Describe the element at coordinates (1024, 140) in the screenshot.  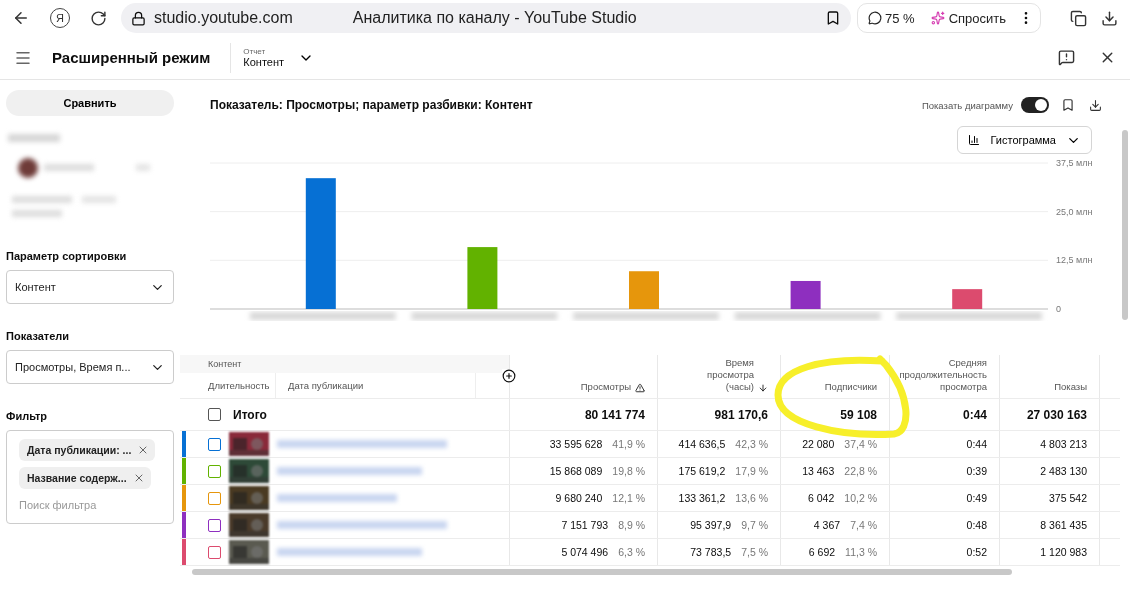
I see `chart-type-dropdown: Гистограмма` at that location.